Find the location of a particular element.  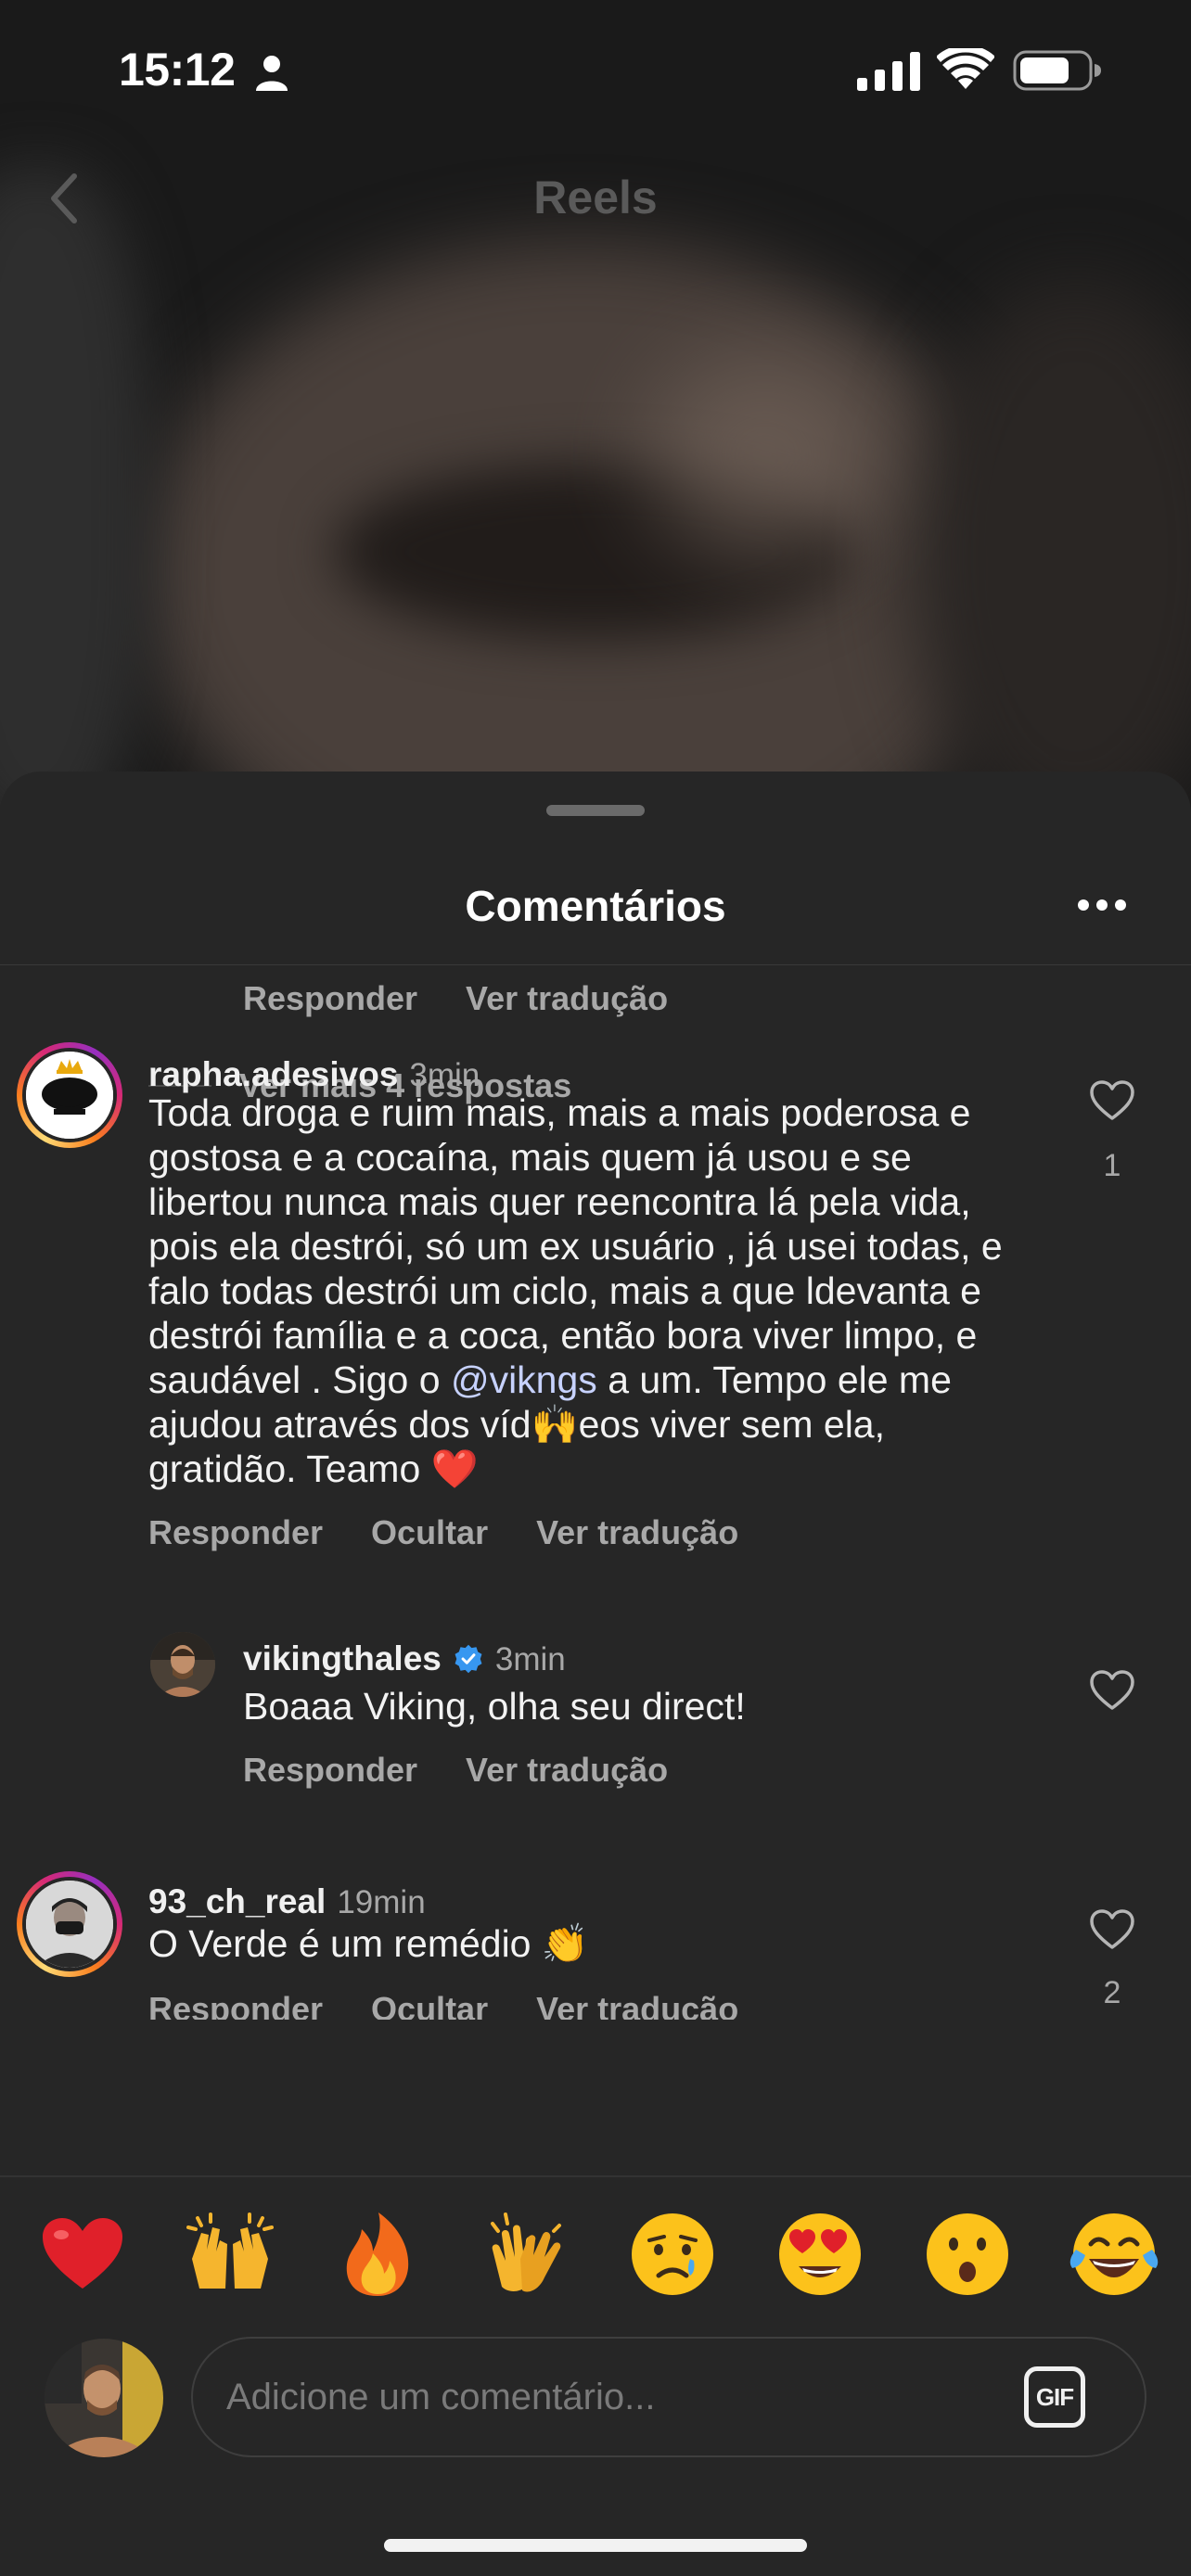

clipped-reply-emoji-remnant is located at coordinates (656, 968).